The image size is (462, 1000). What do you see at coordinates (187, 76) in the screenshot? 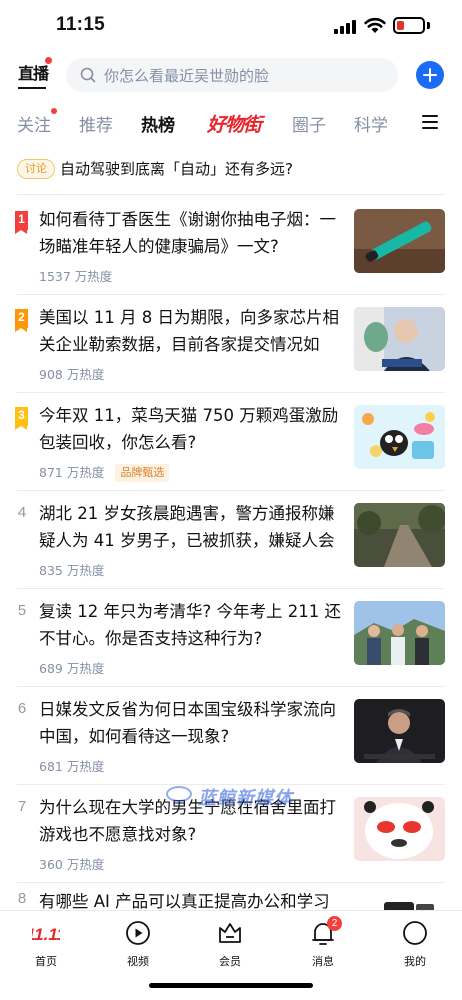
I see `search-placeholder: 你怎么看最近吴世勋的脸` at bounding box center [187, 76].